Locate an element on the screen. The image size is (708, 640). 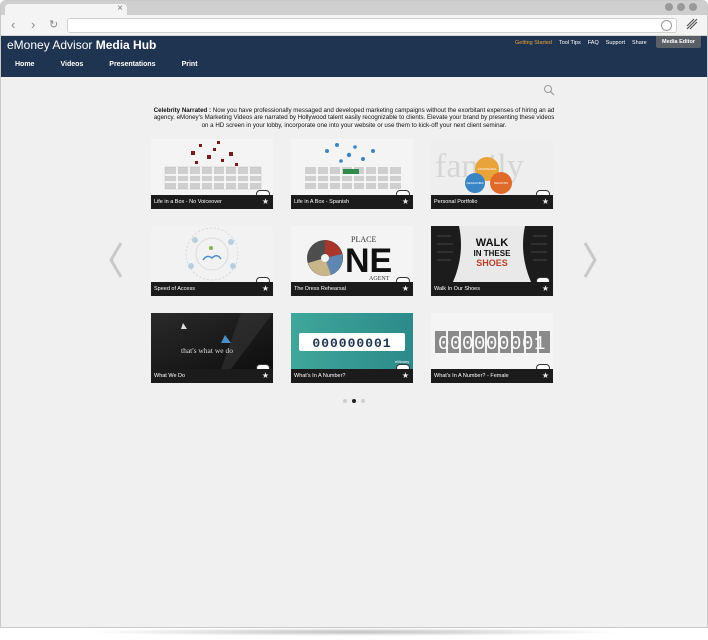
brand-prefix: eMoney Advisor is located at coordinates (51, 45).